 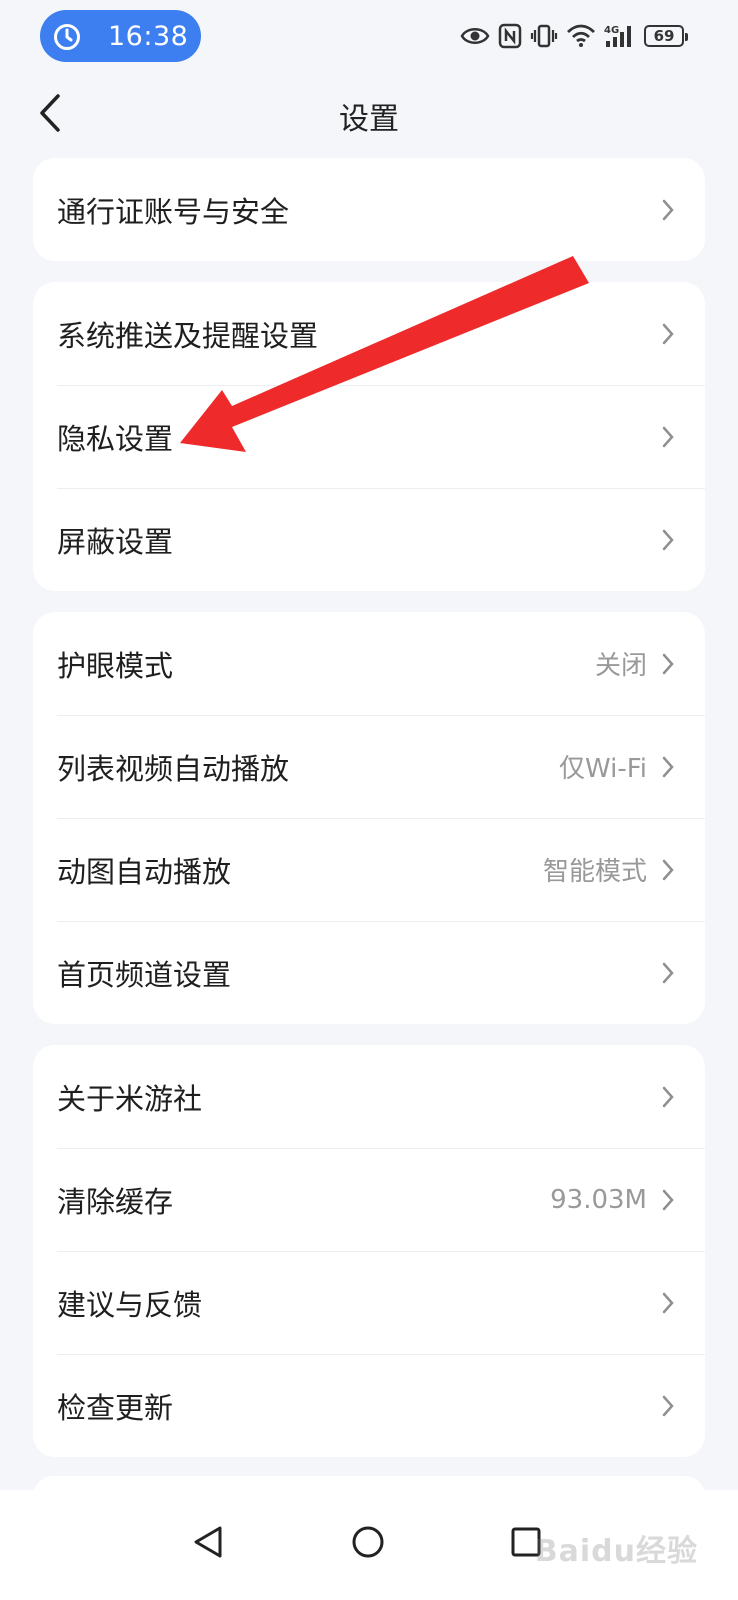 I want to click on item-label: 护眼模式, so click(x=115, y=665).